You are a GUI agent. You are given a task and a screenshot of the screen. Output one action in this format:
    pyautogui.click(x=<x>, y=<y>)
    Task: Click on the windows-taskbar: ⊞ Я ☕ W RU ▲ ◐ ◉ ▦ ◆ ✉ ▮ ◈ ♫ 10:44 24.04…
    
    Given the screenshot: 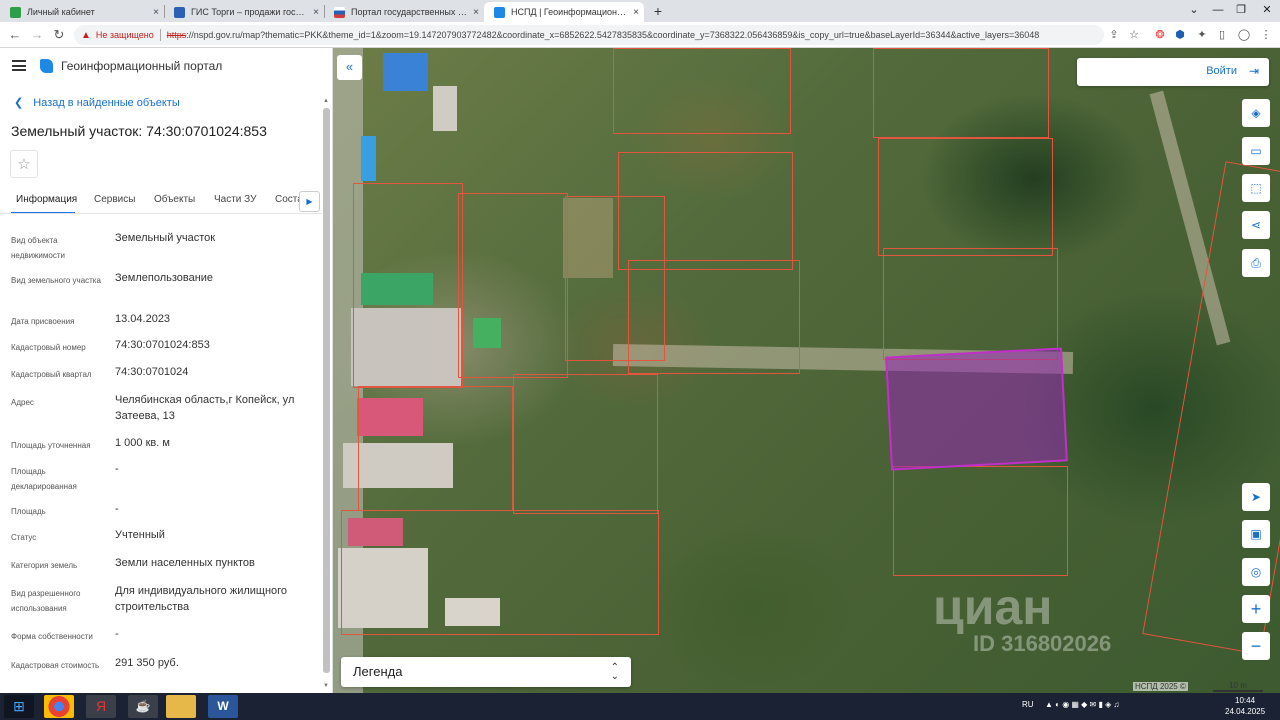 What is the action you would take?
    pyautogui.click(x=640, y=706)
    